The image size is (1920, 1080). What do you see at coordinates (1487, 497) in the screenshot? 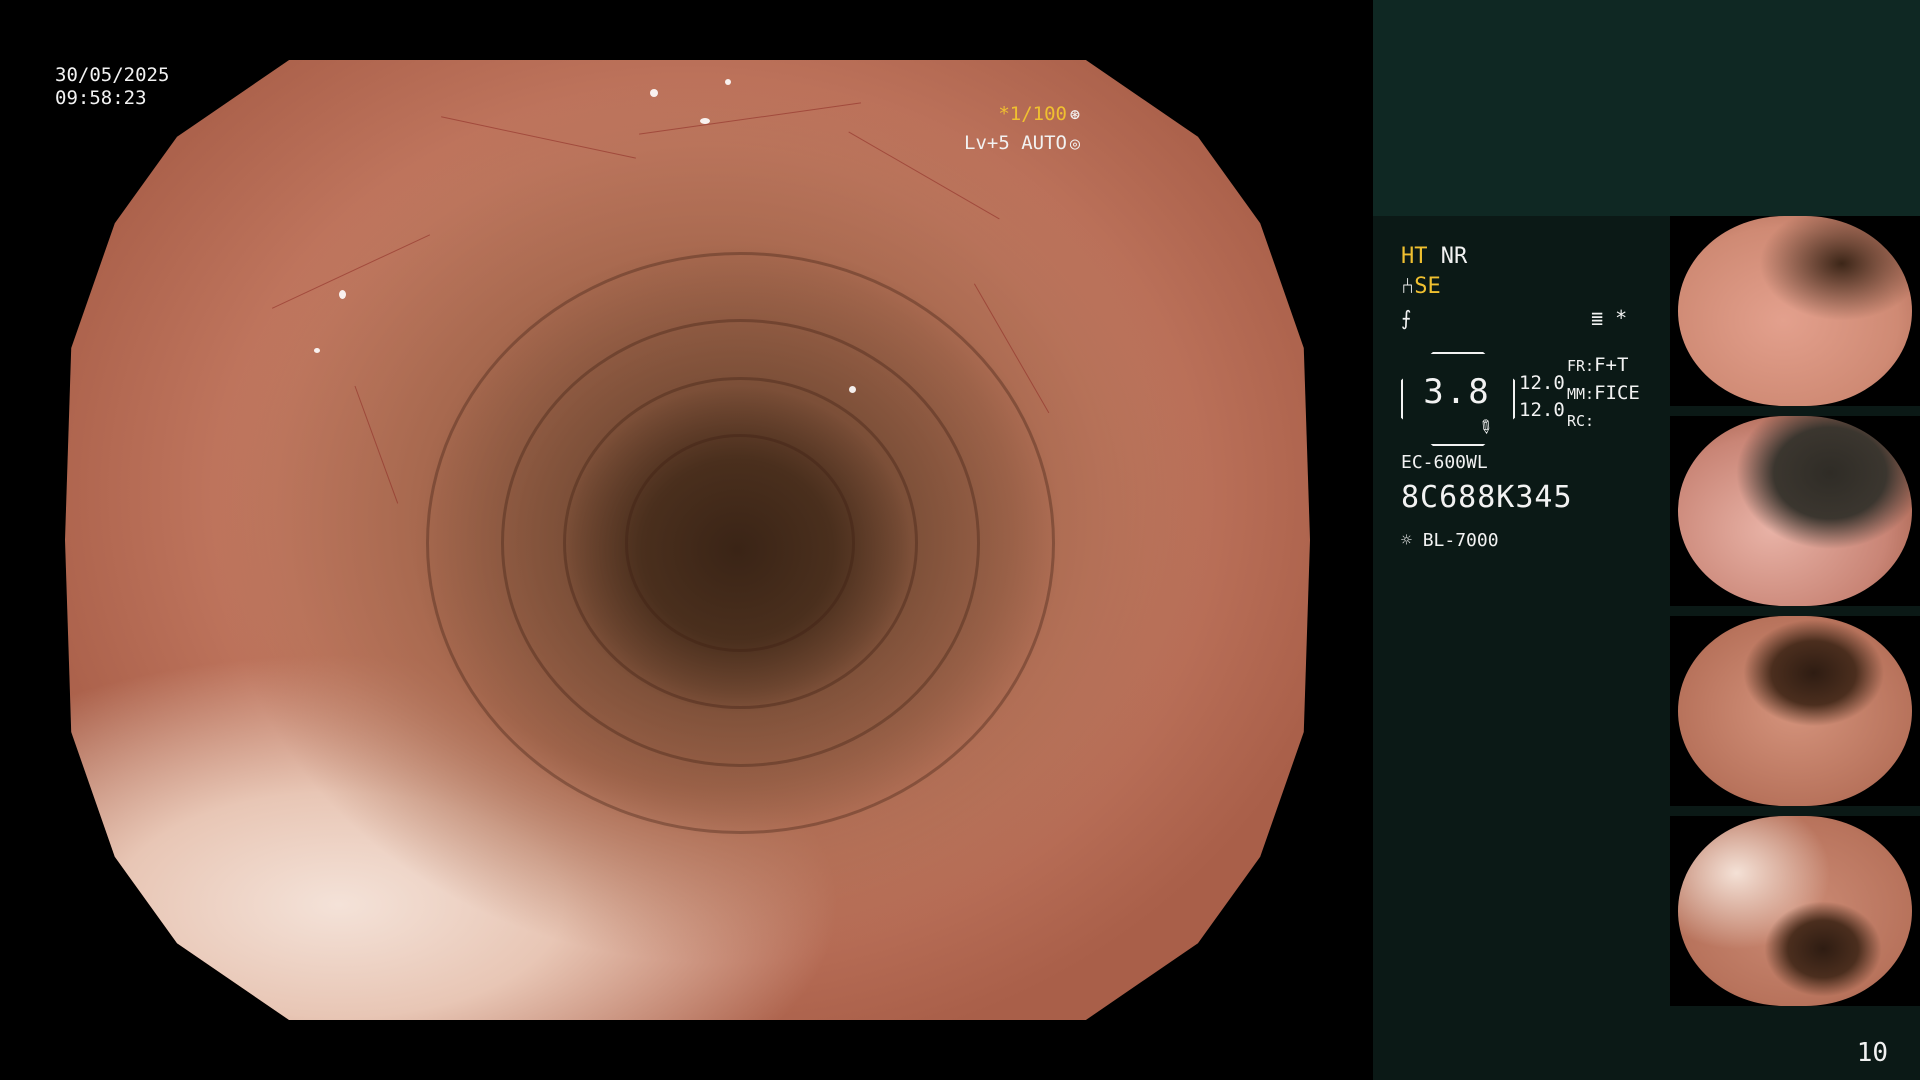
I see `scope-serial: 8C688K345` at bounding box center [1487, 497].